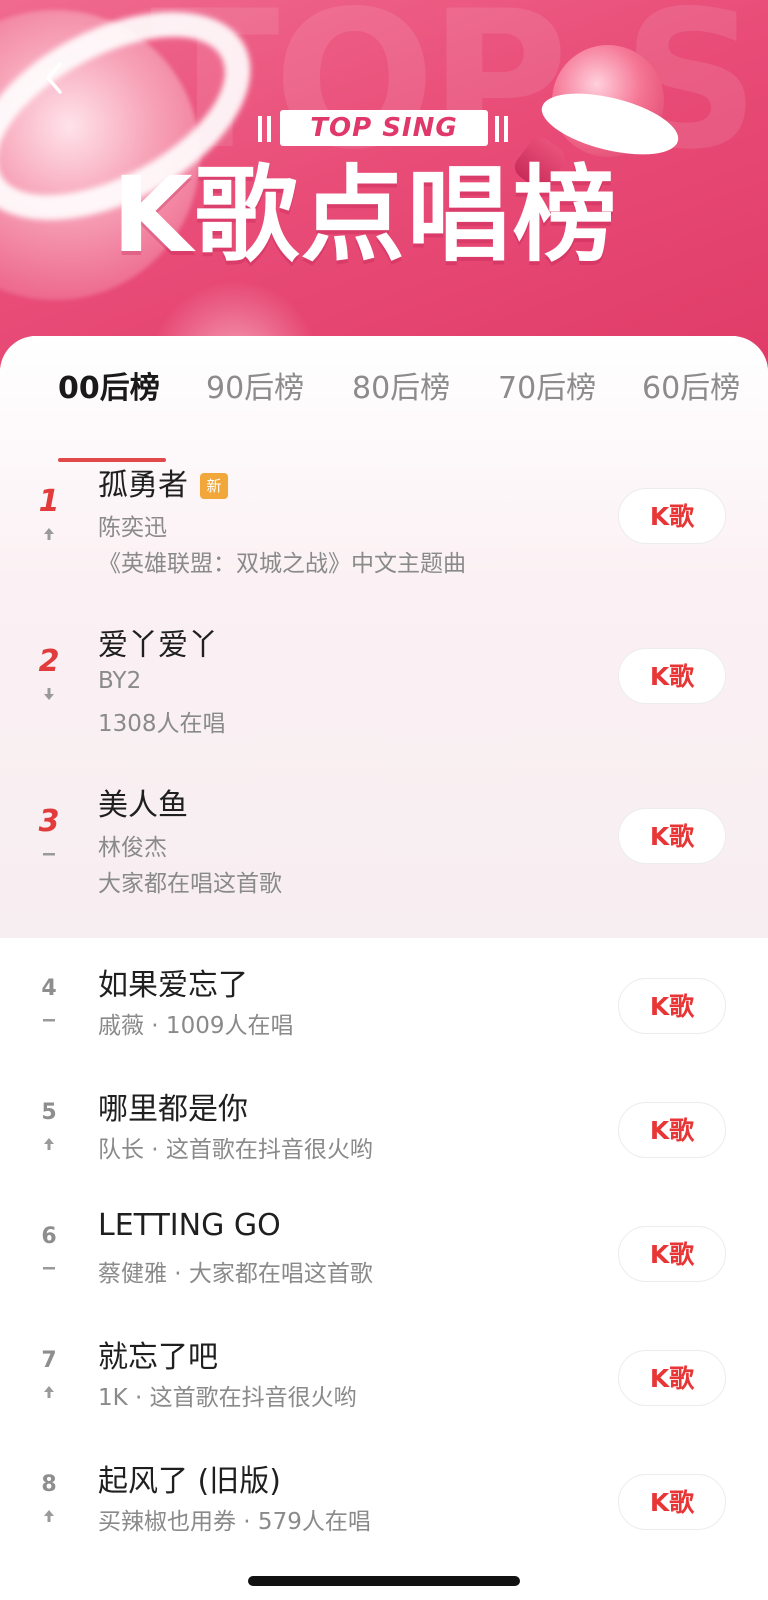 Image resolution: width=768 pixels, height=1600 pixels. I want to click on home-indicator, so click(384, 1581).